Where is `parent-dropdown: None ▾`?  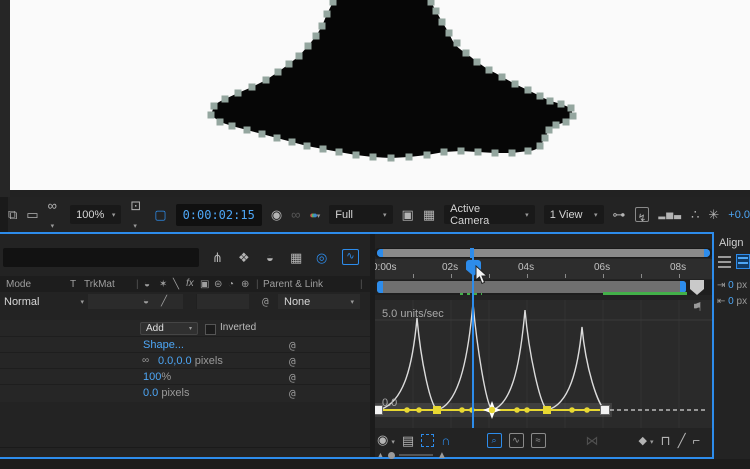 parent-dropdown: None ▾ is located at coordinates (319, 301).